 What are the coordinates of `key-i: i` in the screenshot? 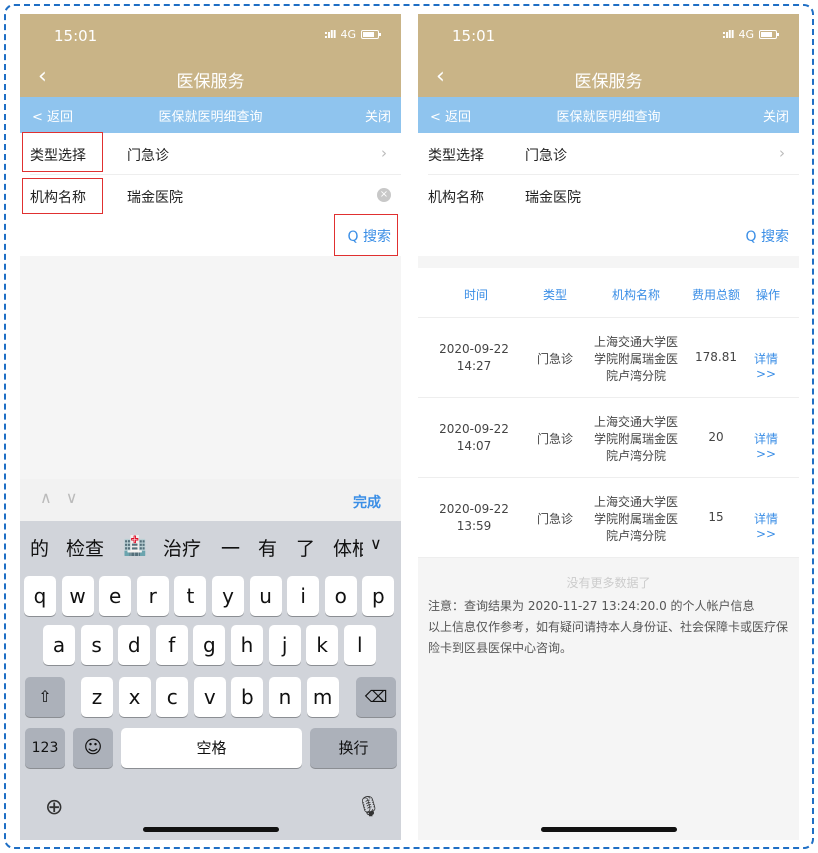 It's located at (303, 596).